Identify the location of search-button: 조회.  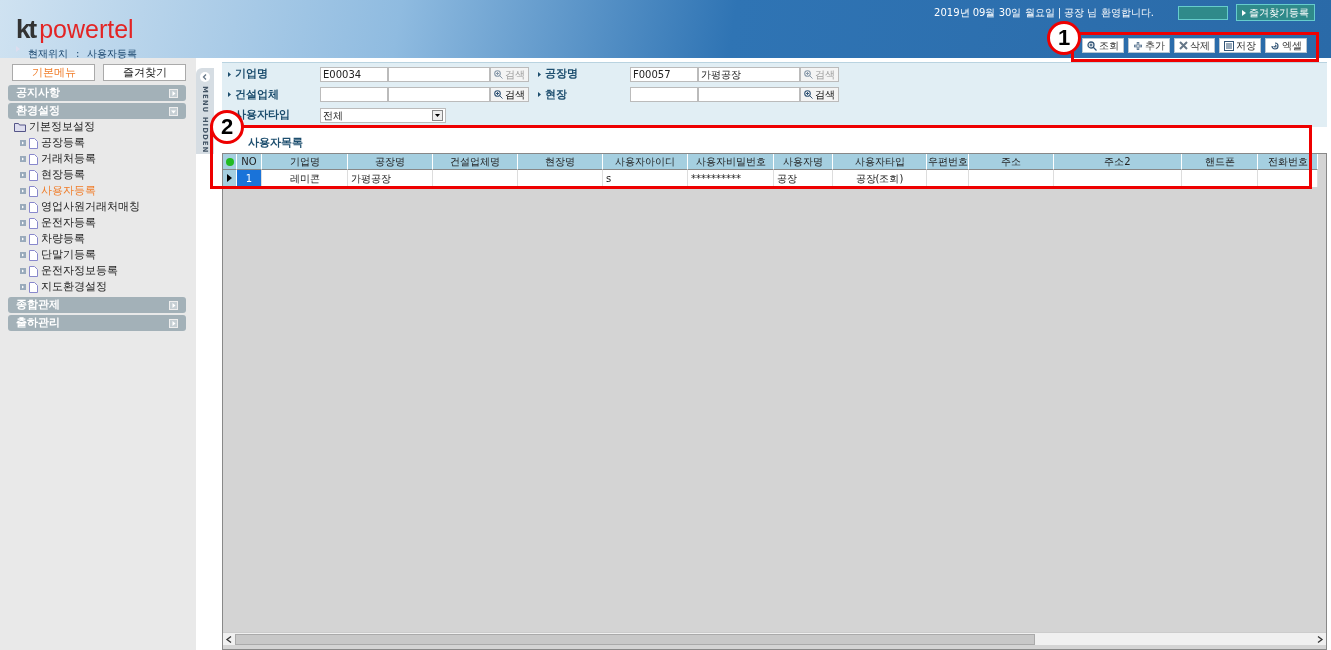
(1103, 45).